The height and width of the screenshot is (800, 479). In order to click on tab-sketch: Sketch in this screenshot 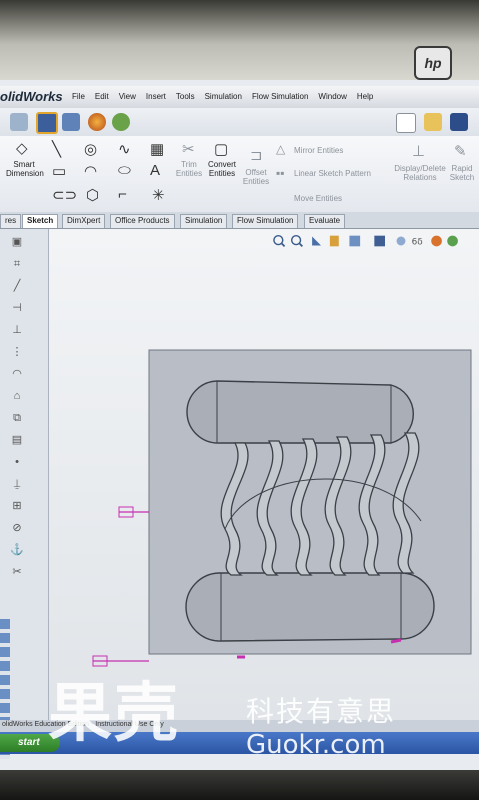, I will do `click(40, 221)`.